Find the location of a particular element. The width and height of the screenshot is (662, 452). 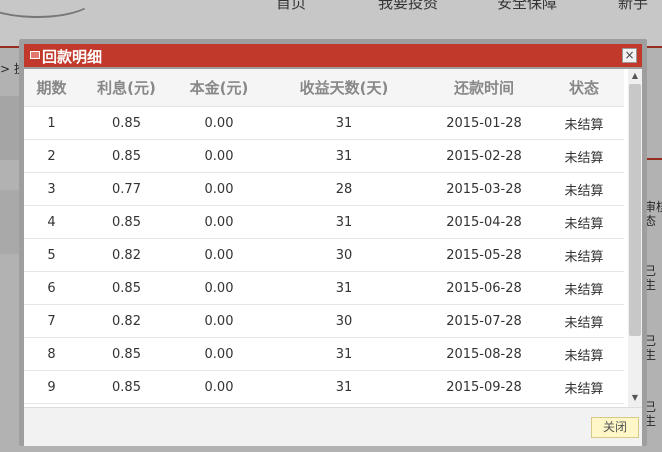

cell-period: 6 is located at coordinates (51, 288).